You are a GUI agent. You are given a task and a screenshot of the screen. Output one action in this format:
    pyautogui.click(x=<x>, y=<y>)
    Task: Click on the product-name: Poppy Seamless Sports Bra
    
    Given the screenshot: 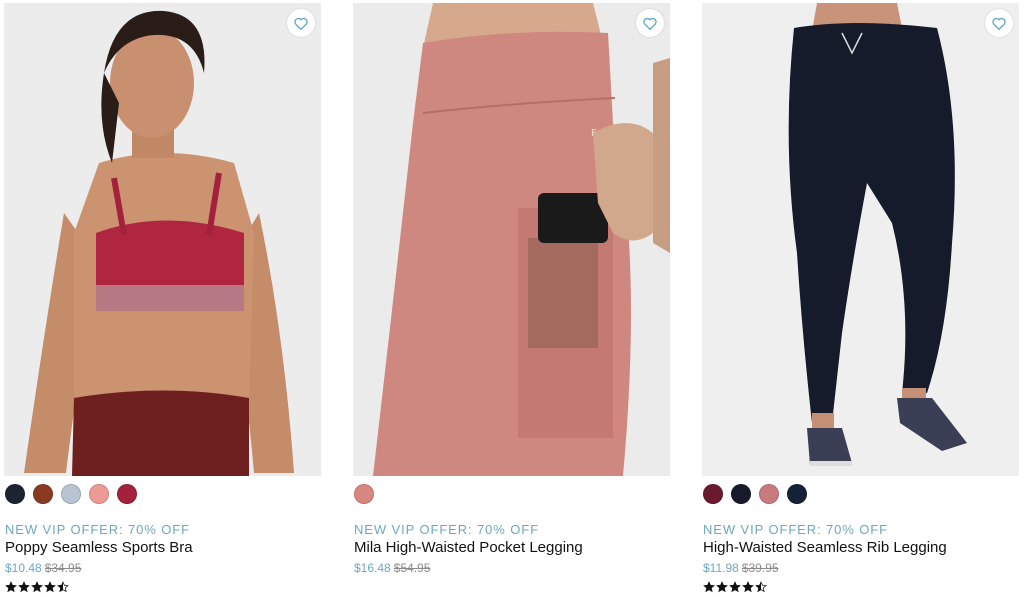 What is the action you would take?
    pyautogui.click(x=99, y=547)
    